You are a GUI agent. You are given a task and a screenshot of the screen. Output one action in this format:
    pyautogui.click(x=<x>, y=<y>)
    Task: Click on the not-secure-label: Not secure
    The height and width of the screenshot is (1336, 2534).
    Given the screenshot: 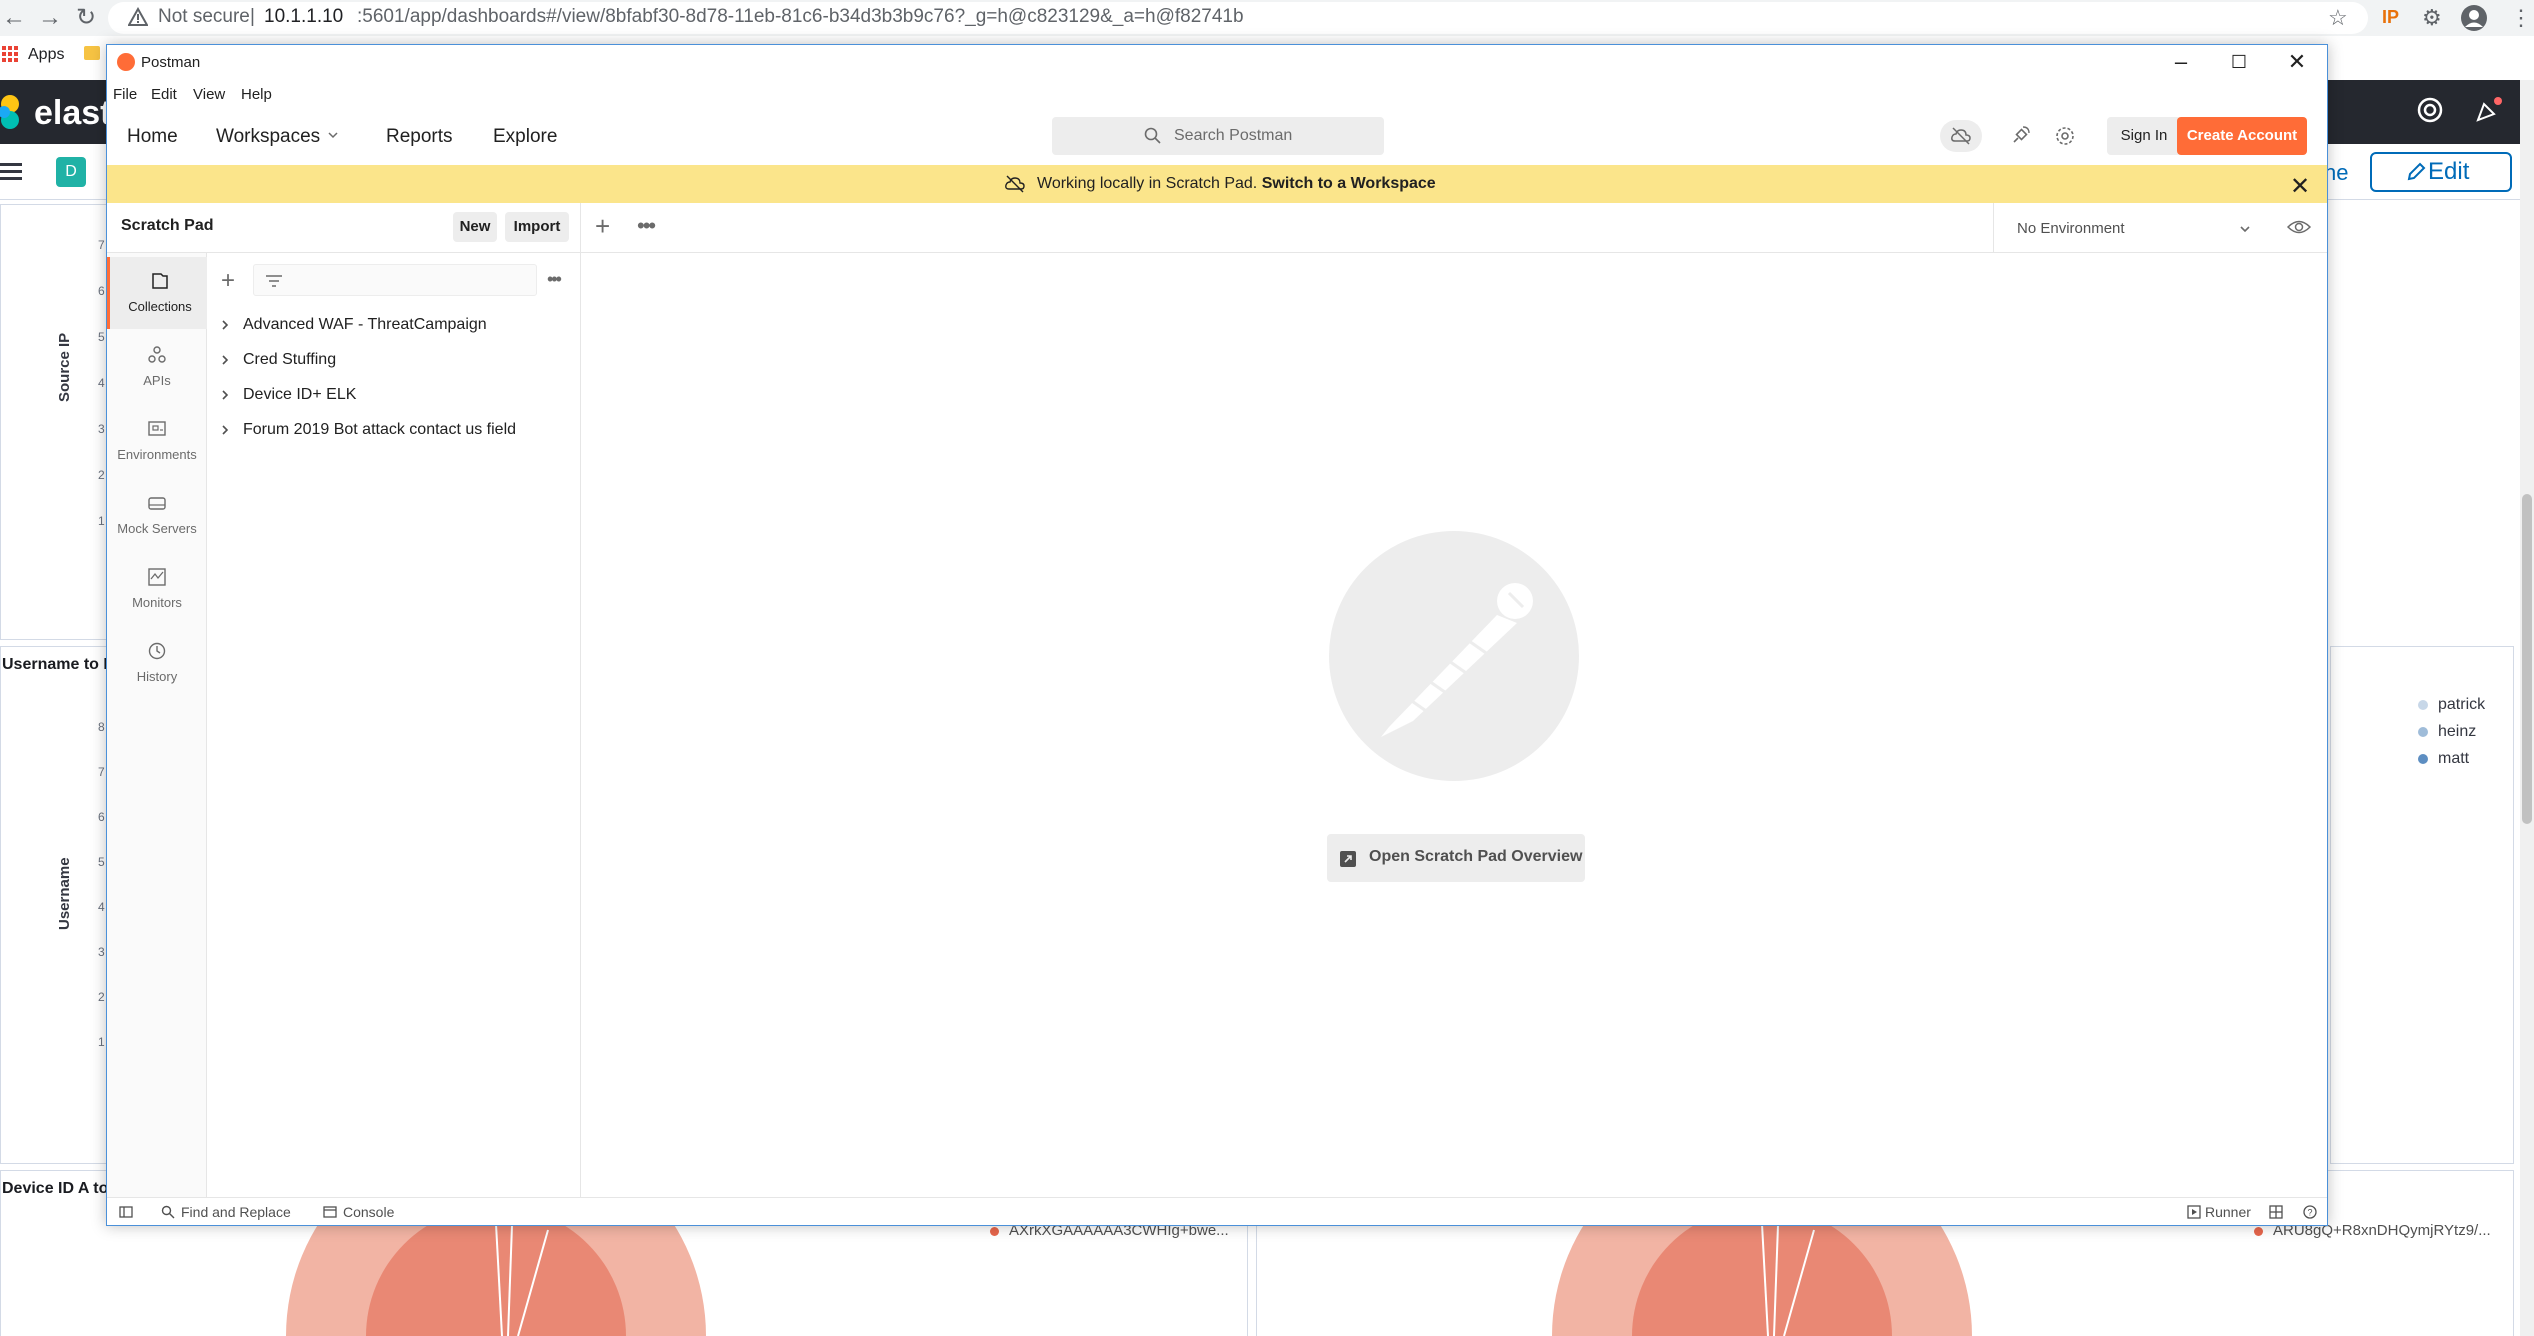 What is the action you would take?
    pyautogui.click(x=204, y=16)
    